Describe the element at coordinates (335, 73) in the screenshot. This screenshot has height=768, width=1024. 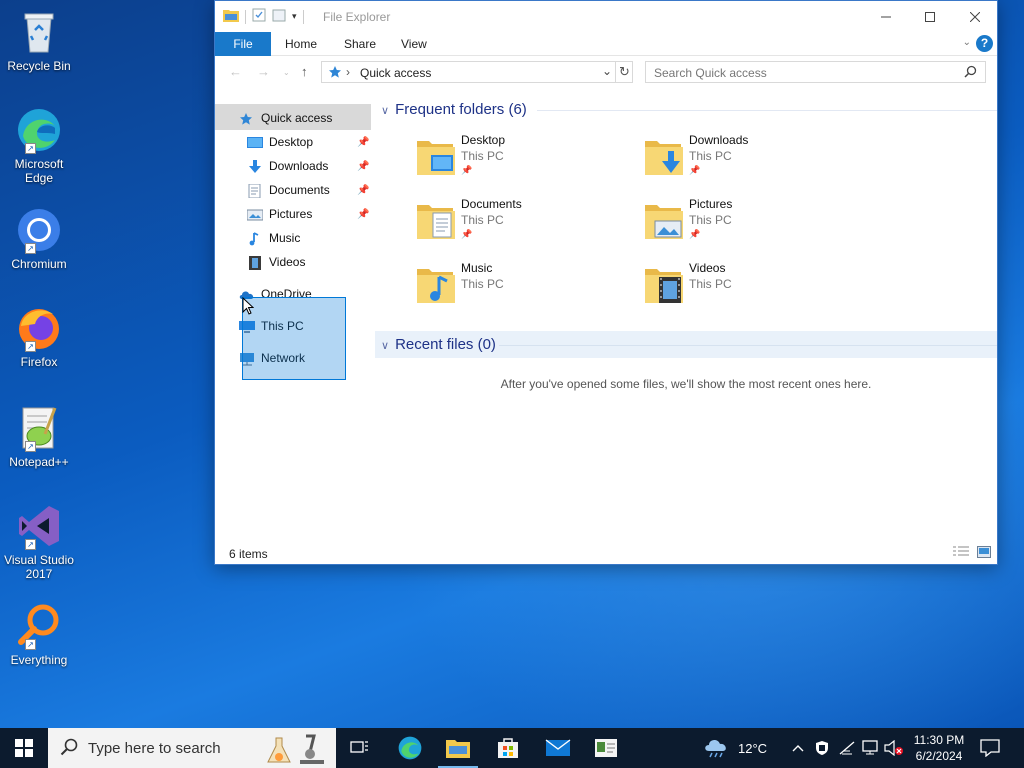
I see `quick-access-star-icon` at that location.